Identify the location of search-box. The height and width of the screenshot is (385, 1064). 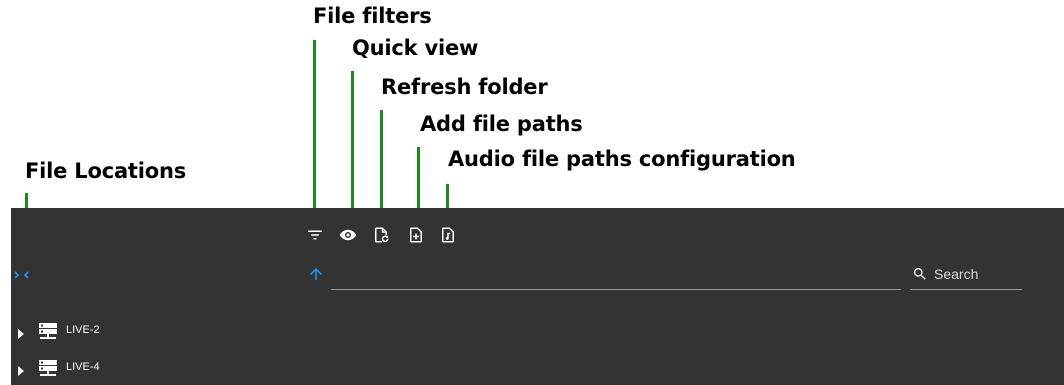
(966, 275).